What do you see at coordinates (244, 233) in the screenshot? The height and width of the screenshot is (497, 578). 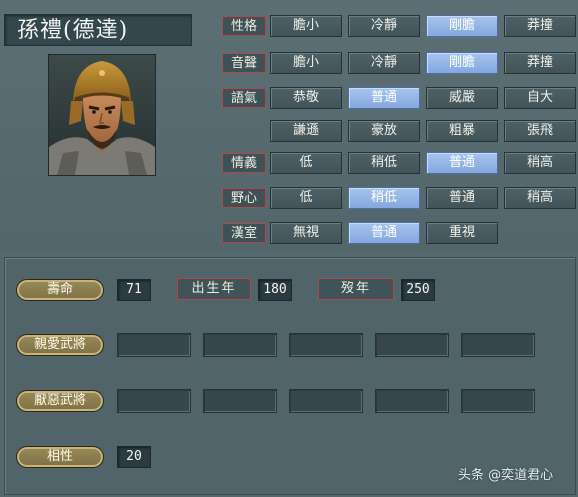 I see `attribute-label: 漢室` at bounding box center [244, 233].